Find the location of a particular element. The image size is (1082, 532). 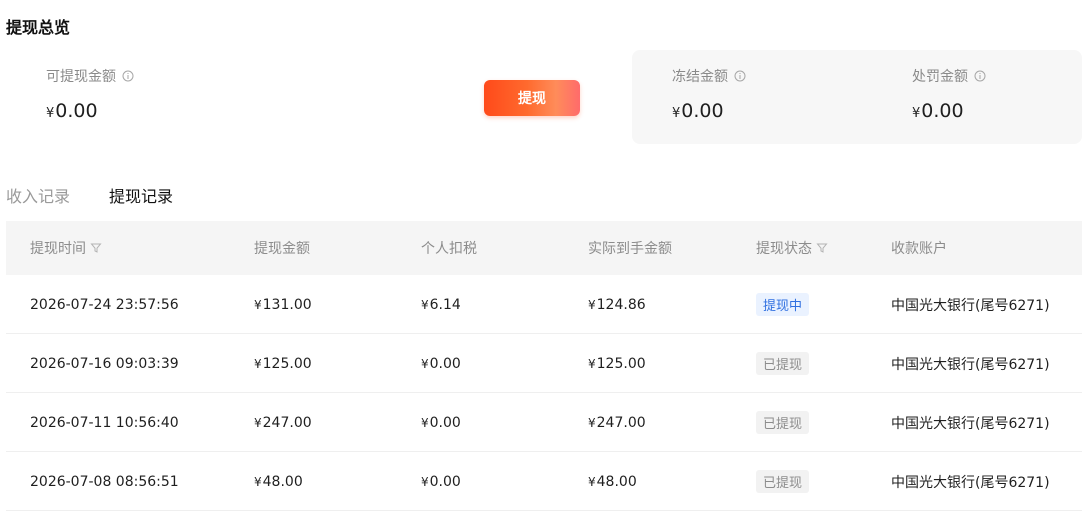

amount-value: 247.00 is located at coordinates (287, 422).